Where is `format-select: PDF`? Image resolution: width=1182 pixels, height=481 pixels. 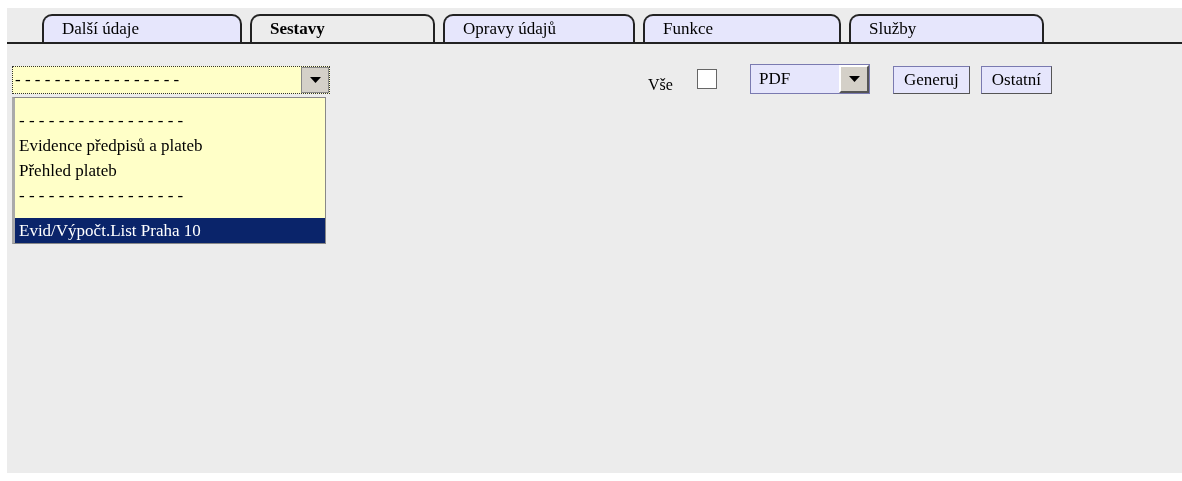
format-select: PDF is located at coordinates (810, 79).